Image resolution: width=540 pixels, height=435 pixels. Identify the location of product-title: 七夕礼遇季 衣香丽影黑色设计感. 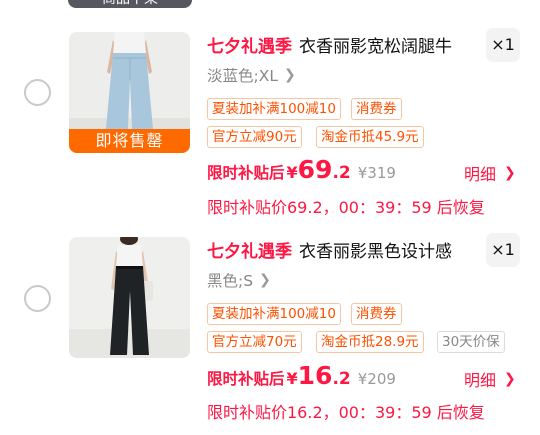
(329, 249).